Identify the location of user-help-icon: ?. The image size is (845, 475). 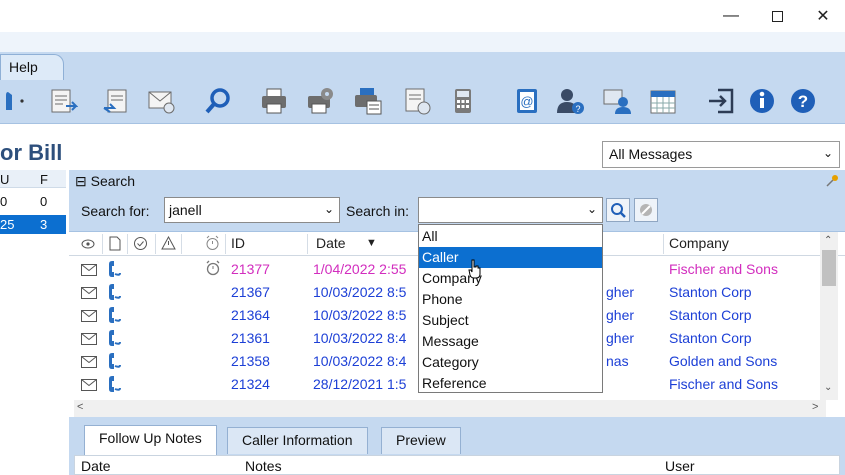
(570, 101).